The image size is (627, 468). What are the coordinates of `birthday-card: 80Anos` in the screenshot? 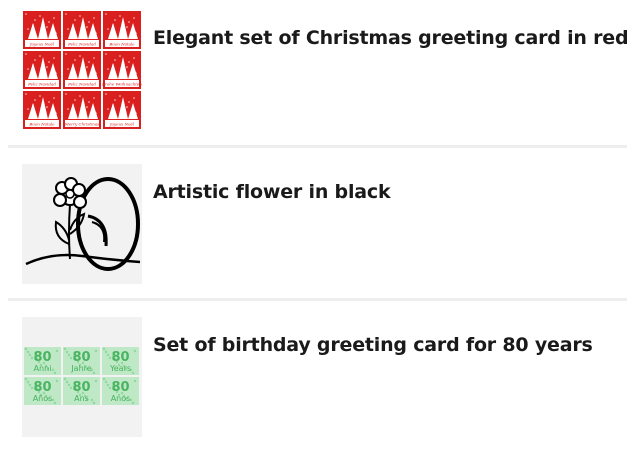 It's located at (120, 391).